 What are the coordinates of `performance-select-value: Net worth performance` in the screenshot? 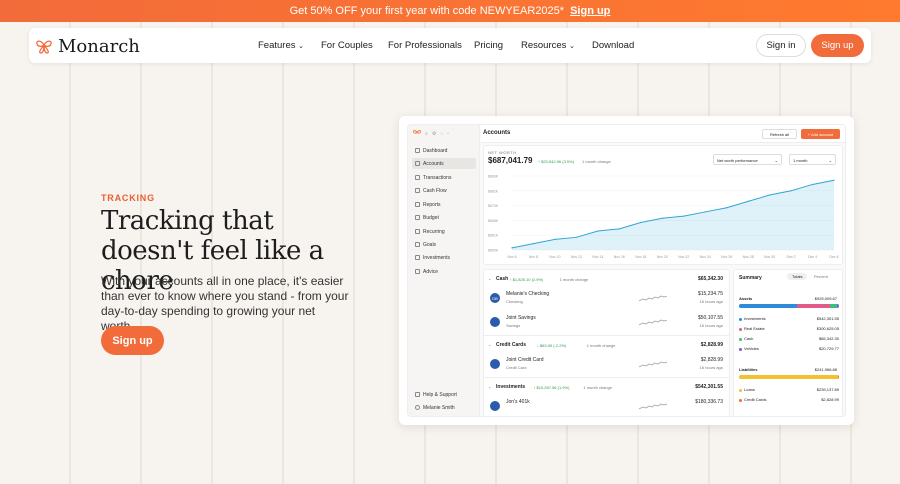 It's located at (737, 160).